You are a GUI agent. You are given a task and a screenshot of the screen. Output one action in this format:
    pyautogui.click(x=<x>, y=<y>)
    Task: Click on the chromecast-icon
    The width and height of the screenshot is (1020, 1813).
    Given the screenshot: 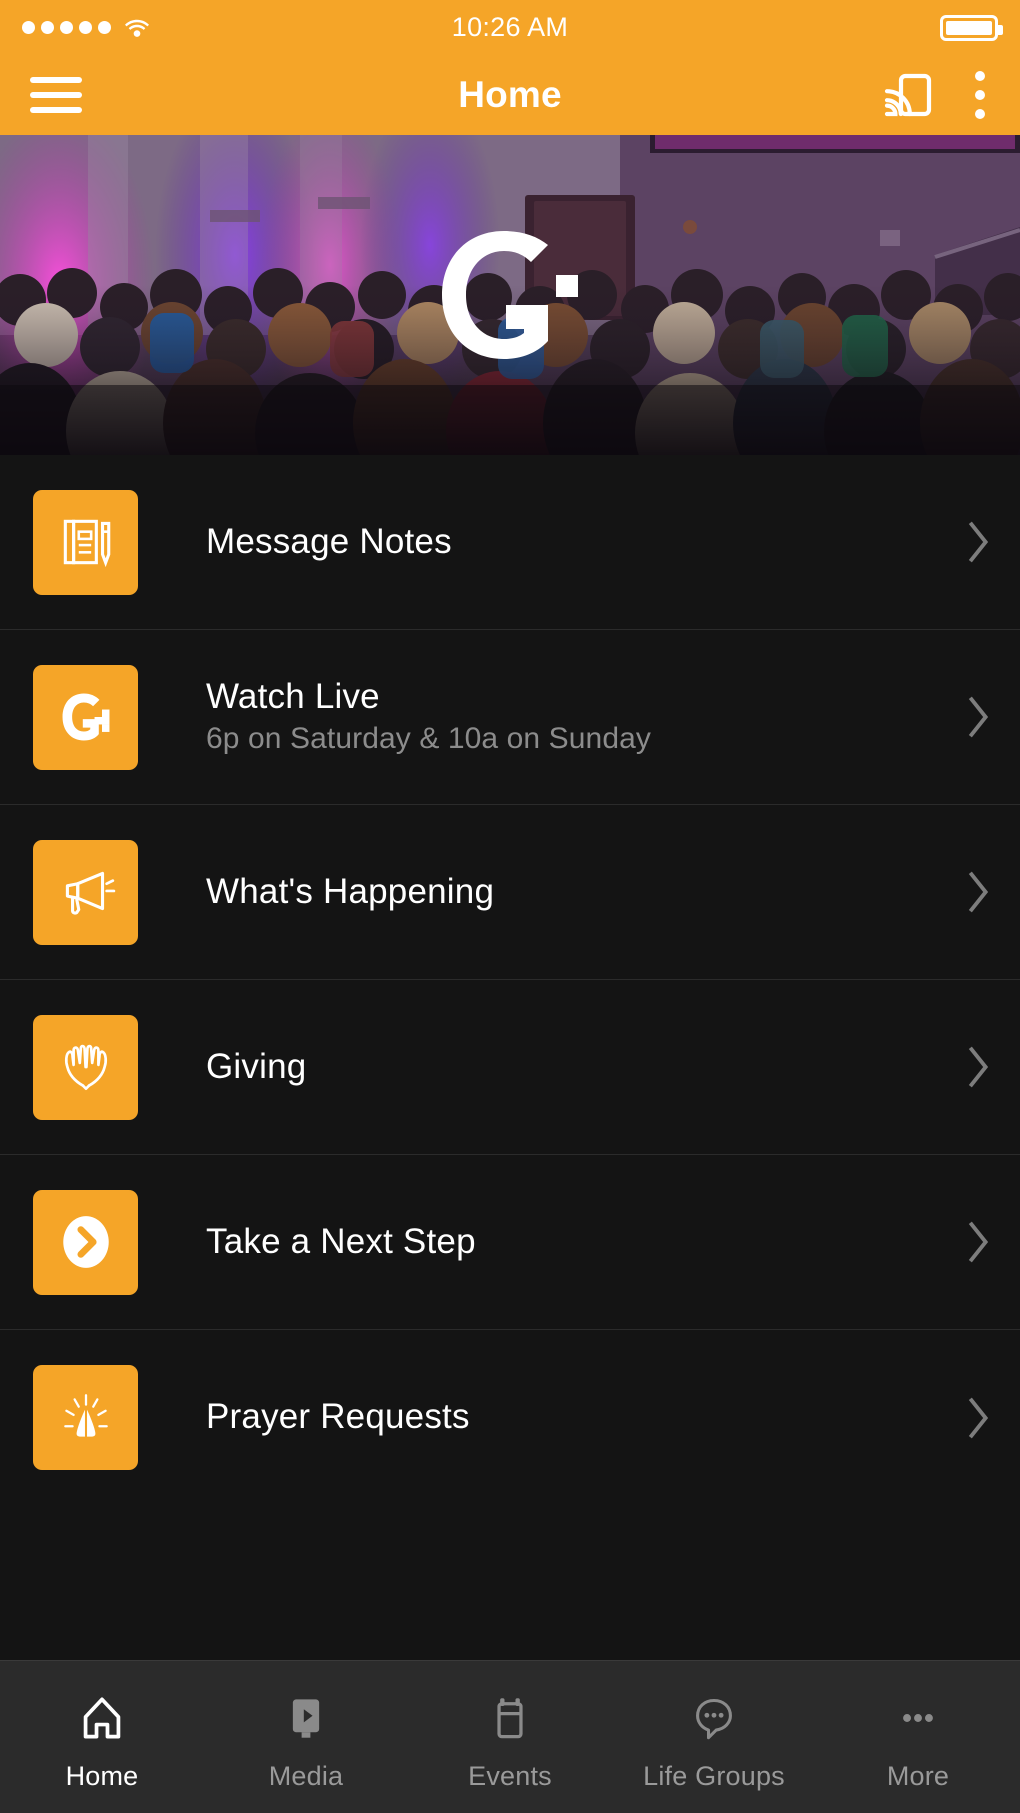 What is the action you would take?
    pyautogui.click(x=908, y=95)
    